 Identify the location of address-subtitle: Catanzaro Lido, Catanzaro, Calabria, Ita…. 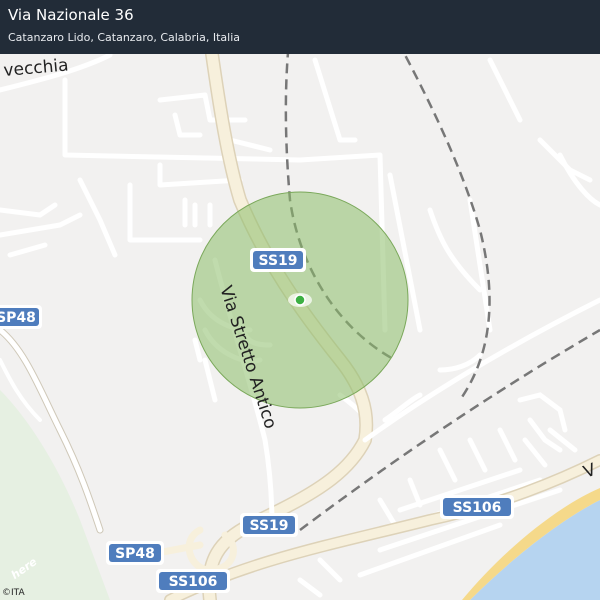
(124, 37).